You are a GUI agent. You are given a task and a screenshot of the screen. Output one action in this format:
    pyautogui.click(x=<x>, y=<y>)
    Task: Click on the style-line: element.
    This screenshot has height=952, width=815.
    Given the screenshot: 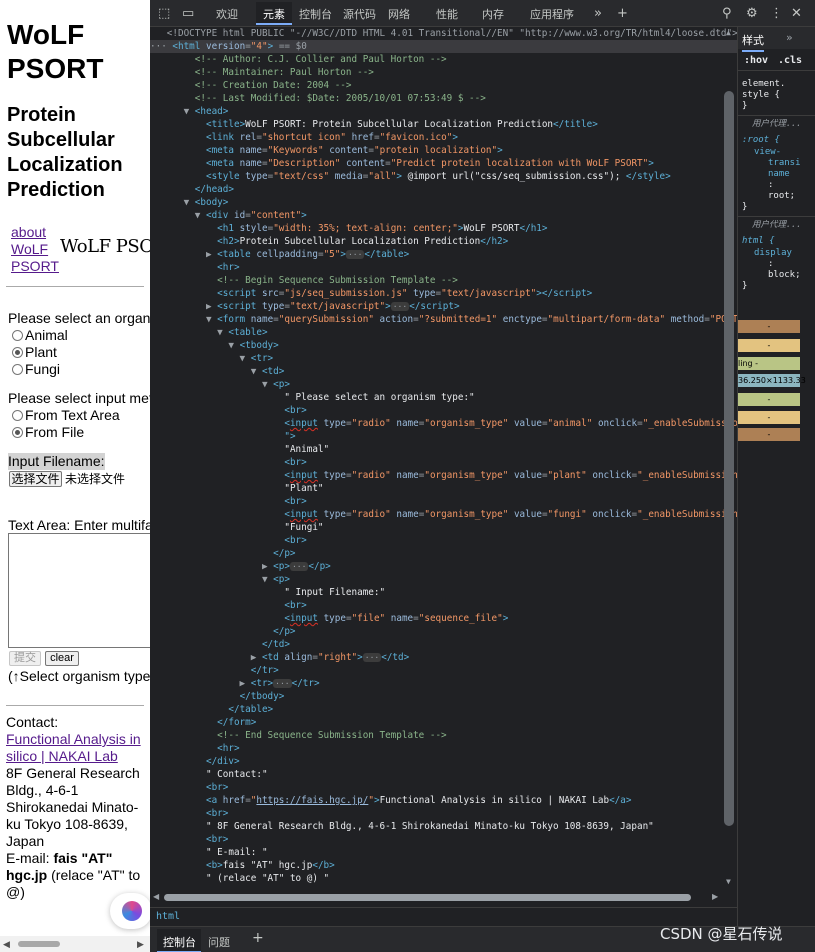 What is the action you would take?
    pyautogui.click(x=764, y=84)
    